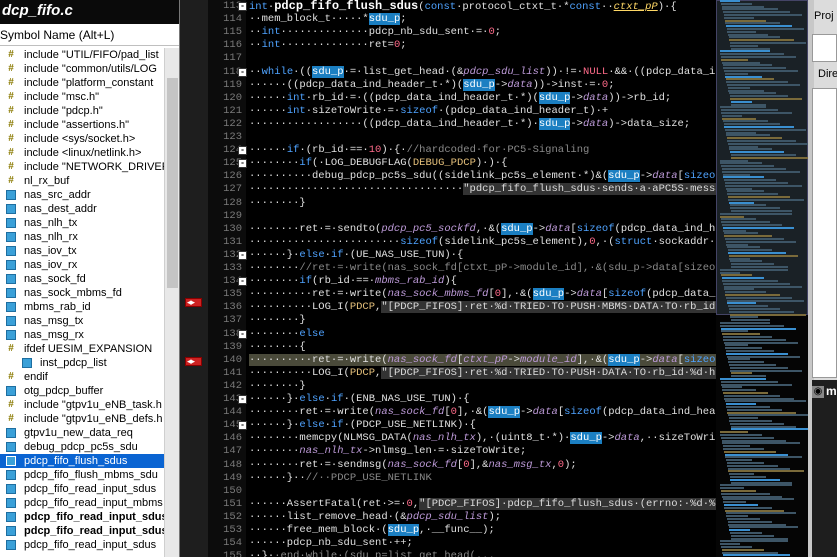  What do you see at coordinates (82, 55) in the screenshot?
I see `symbol-item: # include "UTIL/FIFO/pad_list` at bounding box center [82, 55].